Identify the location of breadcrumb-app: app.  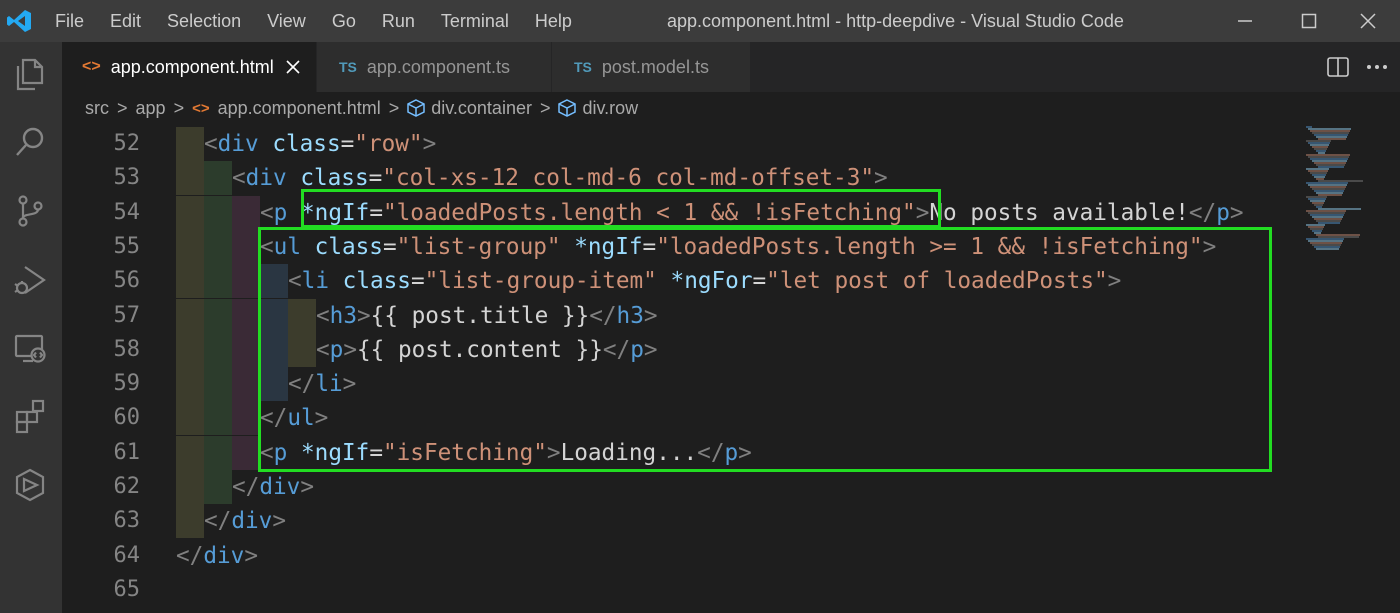
(151, 108).